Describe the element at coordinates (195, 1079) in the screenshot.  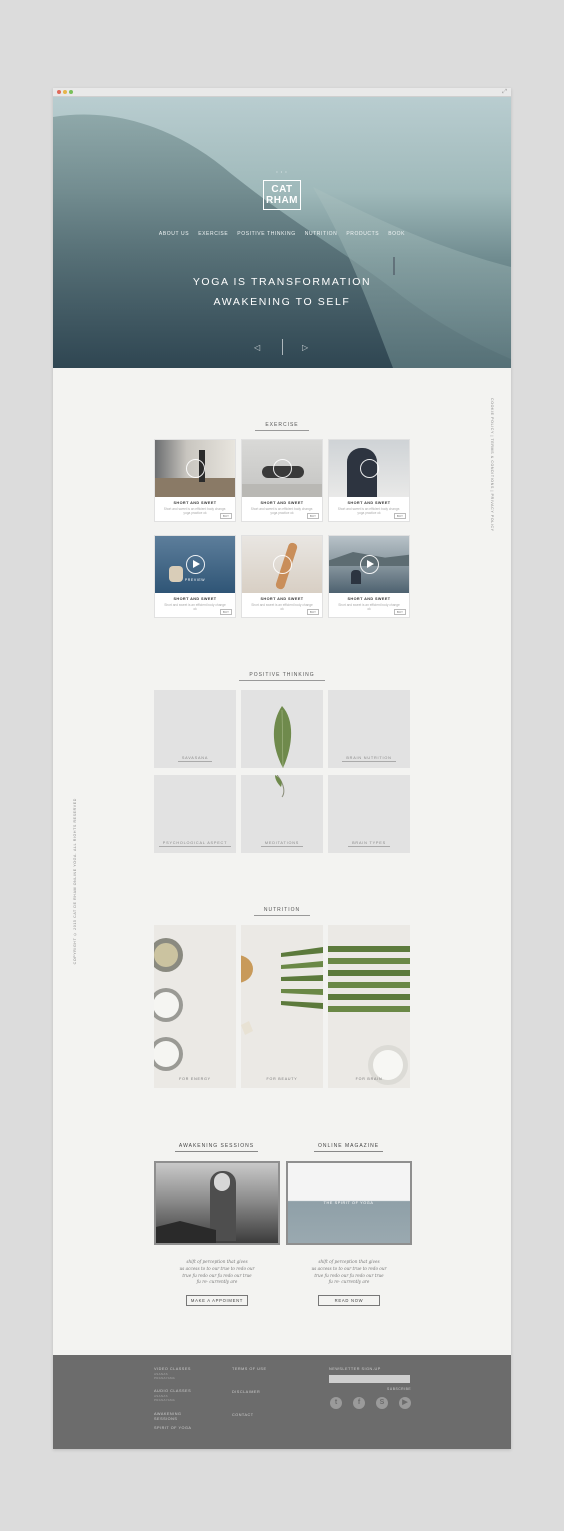
I see `nutrition-label: FOR ENERGY` at that location.